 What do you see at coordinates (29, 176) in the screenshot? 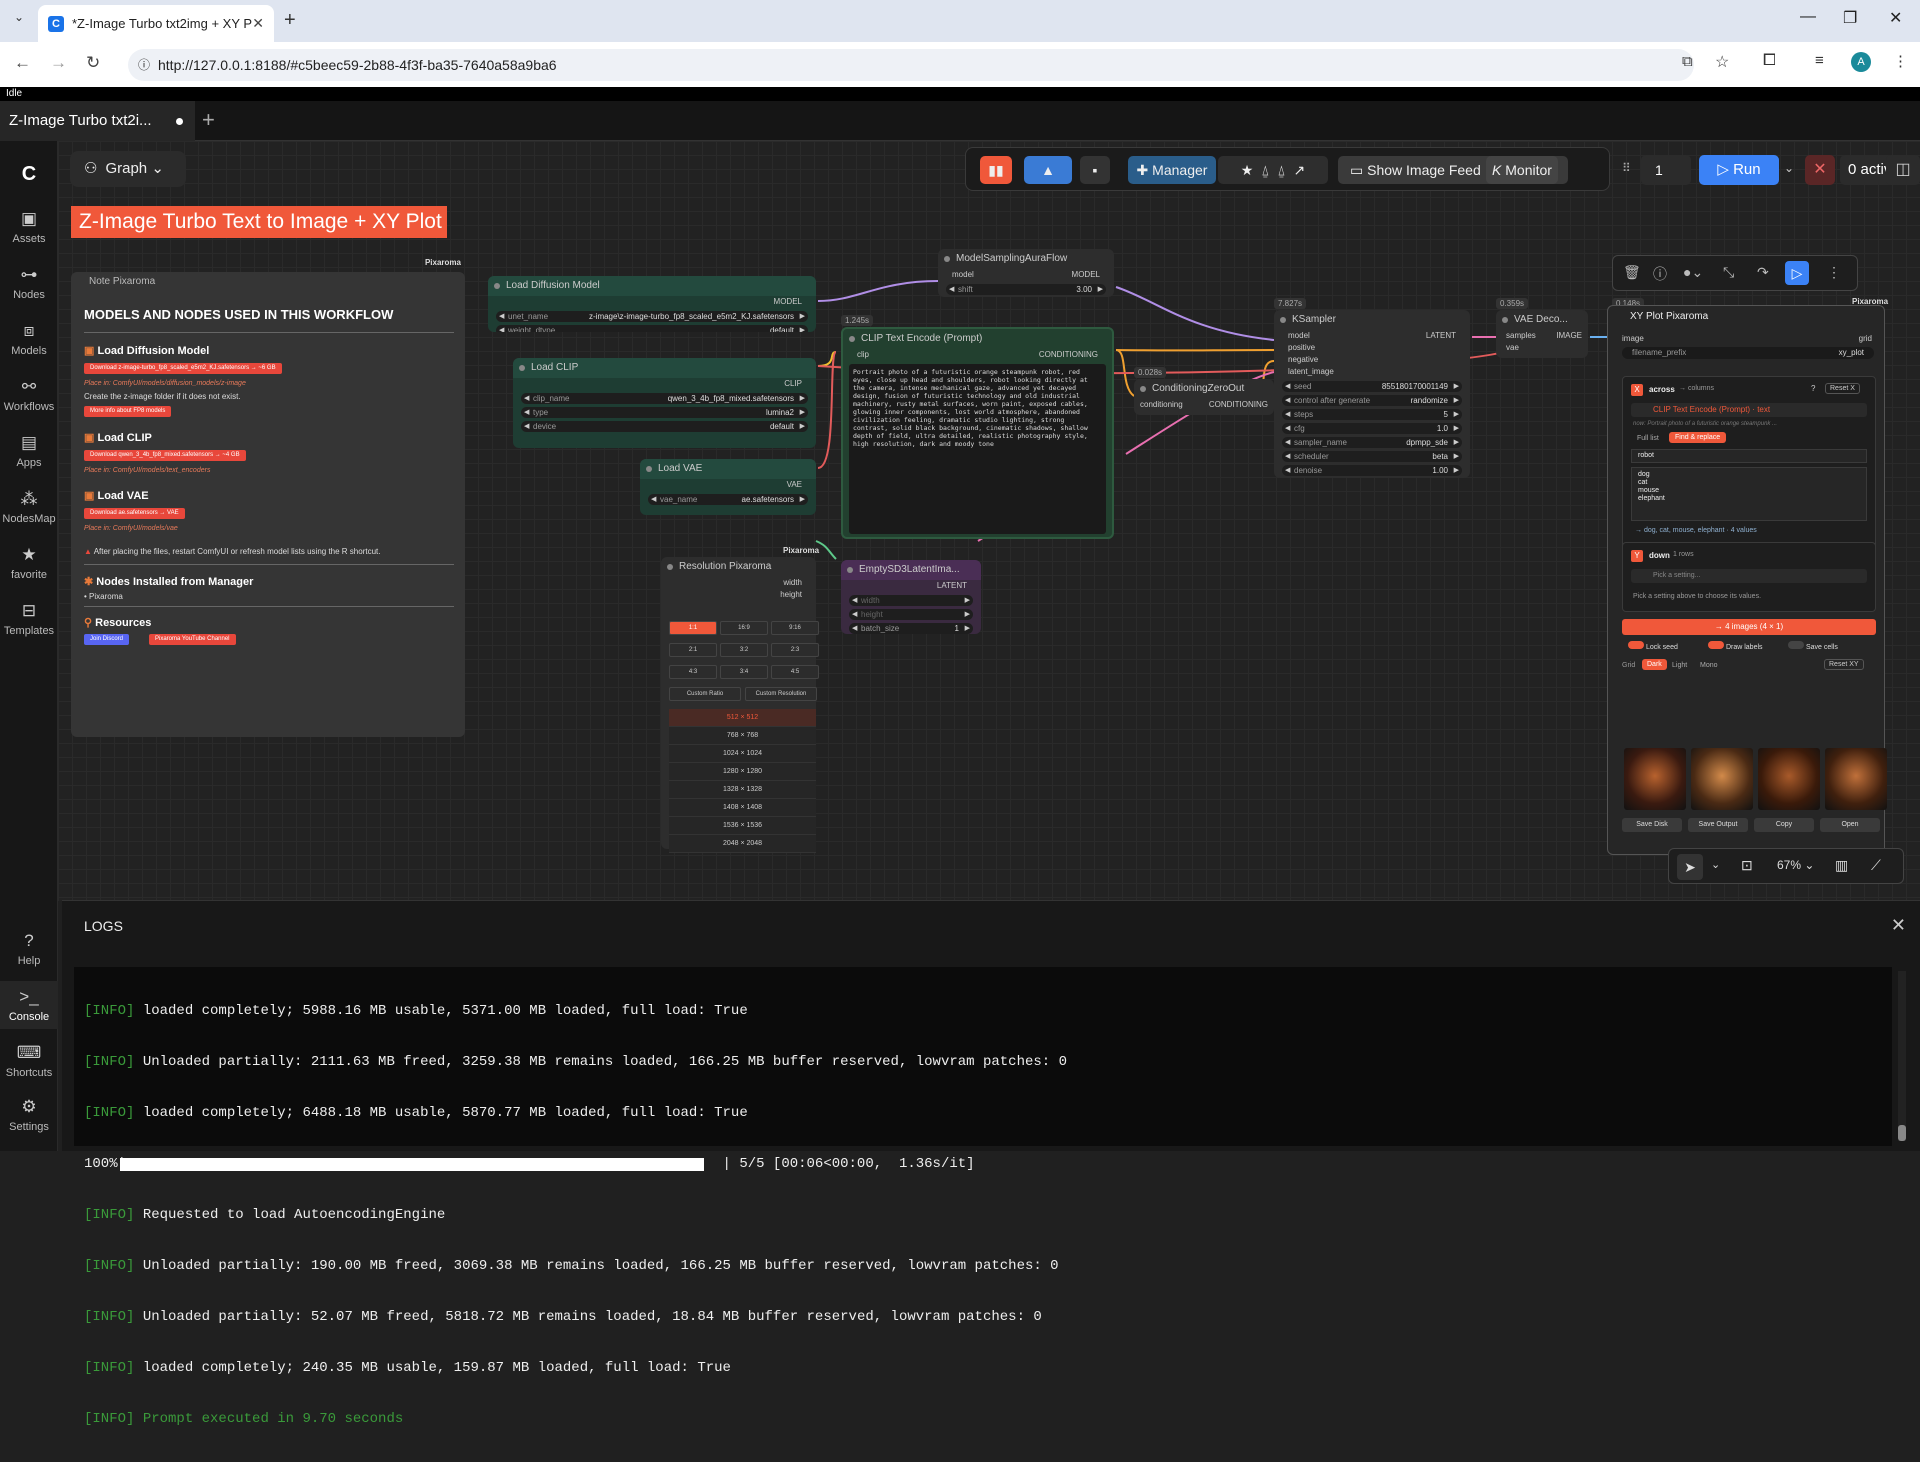
I see `comfy-logo-icon: C` at bounding box center [29, 176].